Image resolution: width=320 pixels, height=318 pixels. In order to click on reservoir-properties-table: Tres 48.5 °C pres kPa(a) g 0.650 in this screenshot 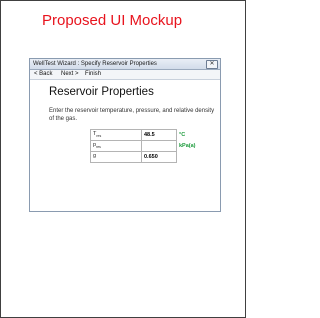, I will do `click(148, 146)`.